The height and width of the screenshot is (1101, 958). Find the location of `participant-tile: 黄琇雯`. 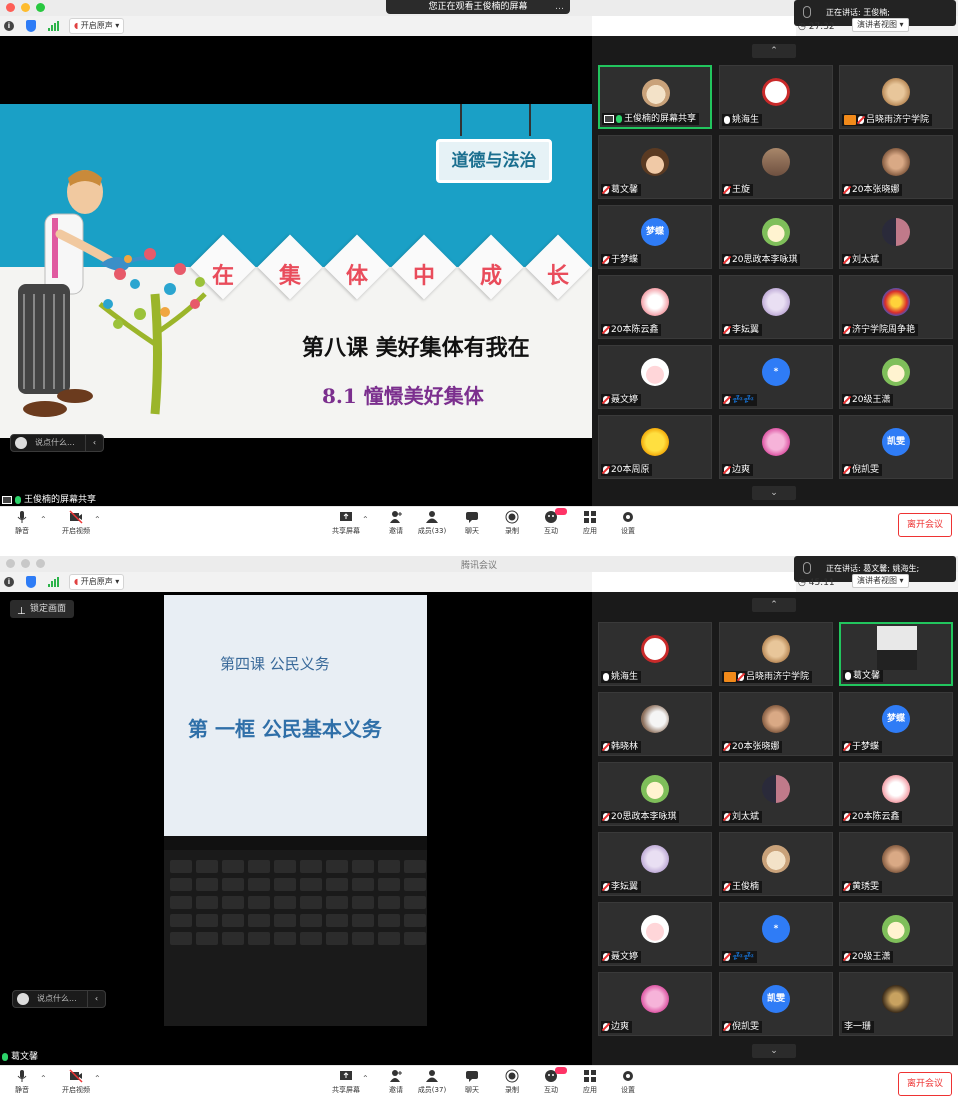

participant-tile: 黄琇雯 is located at coordinates (896, 864).